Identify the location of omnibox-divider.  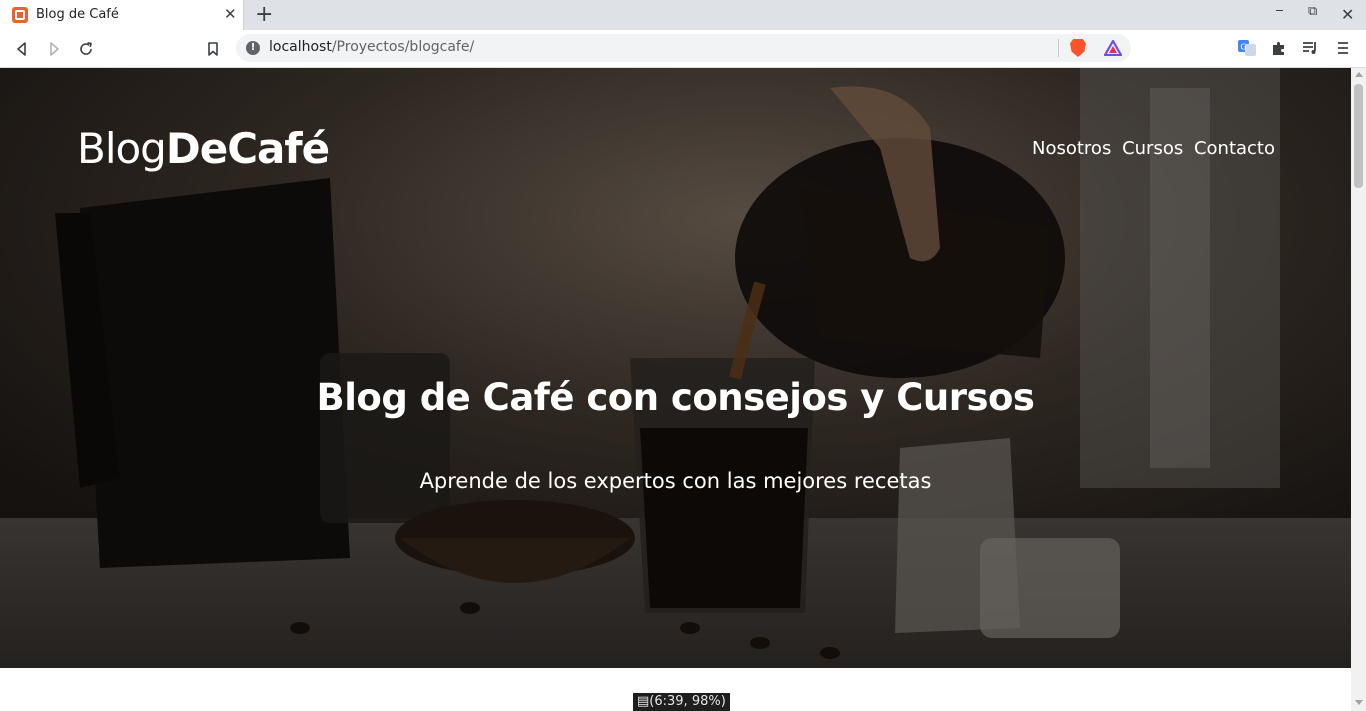
(1058, 48).